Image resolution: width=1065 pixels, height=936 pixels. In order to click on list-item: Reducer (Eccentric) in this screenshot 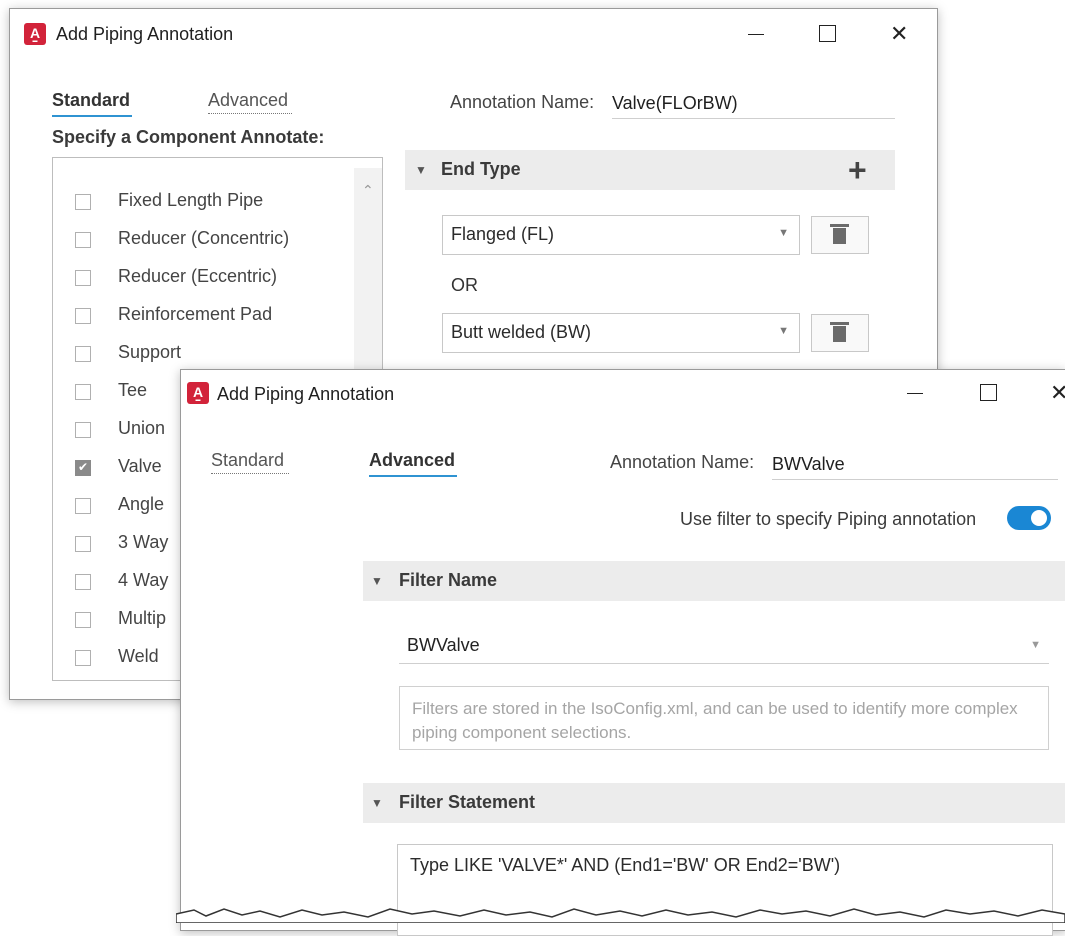, I will do `click(217, 279)`.